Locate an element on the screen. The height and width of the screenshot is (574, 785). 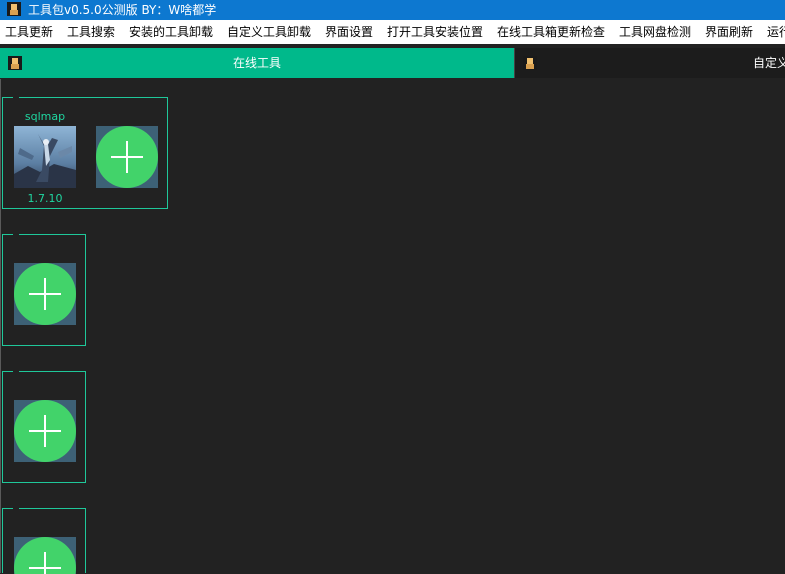
menu-item-tool-search: 工具搜索 is located at coordinates (91, 32).